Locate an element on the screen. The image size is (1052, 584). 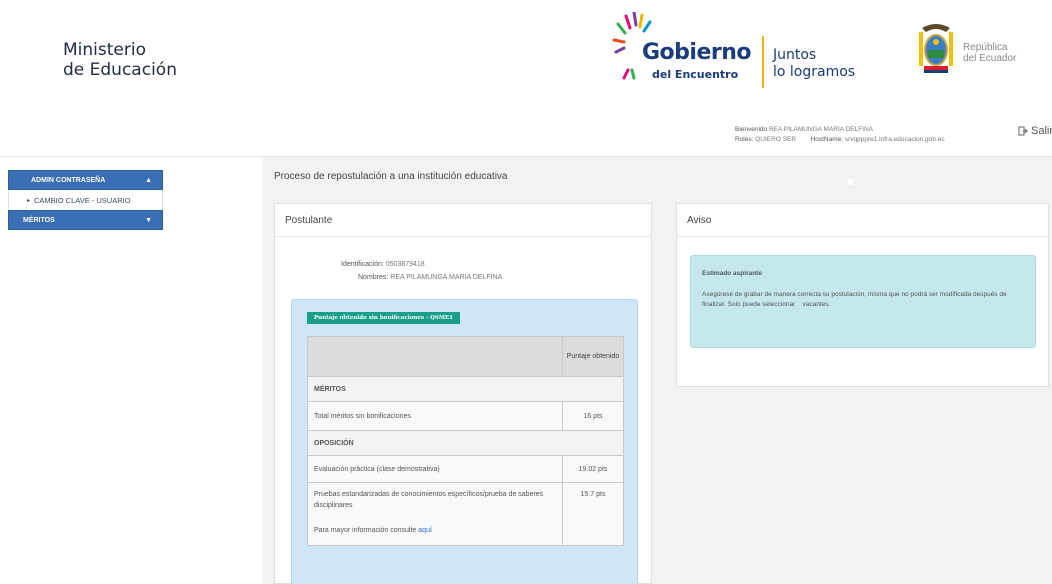
section-row: MÉRITOS is located at coordinates (465, 389).